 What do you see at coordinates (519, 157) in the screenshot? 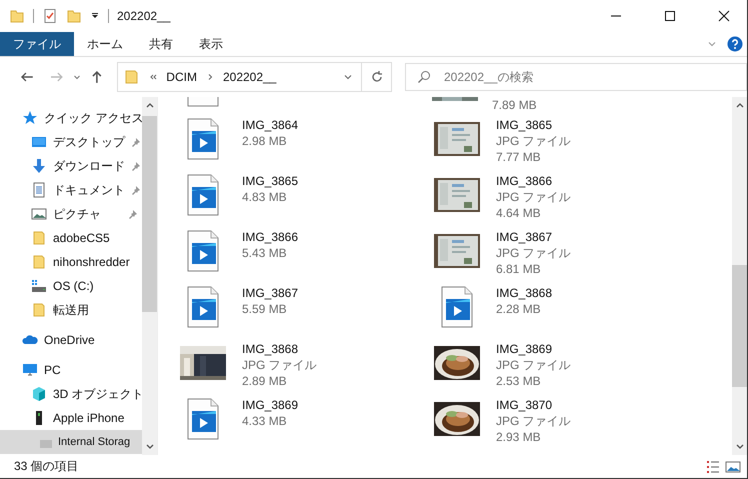
I see `file-size: 7.77 MB` at bounding box center [519, 157].